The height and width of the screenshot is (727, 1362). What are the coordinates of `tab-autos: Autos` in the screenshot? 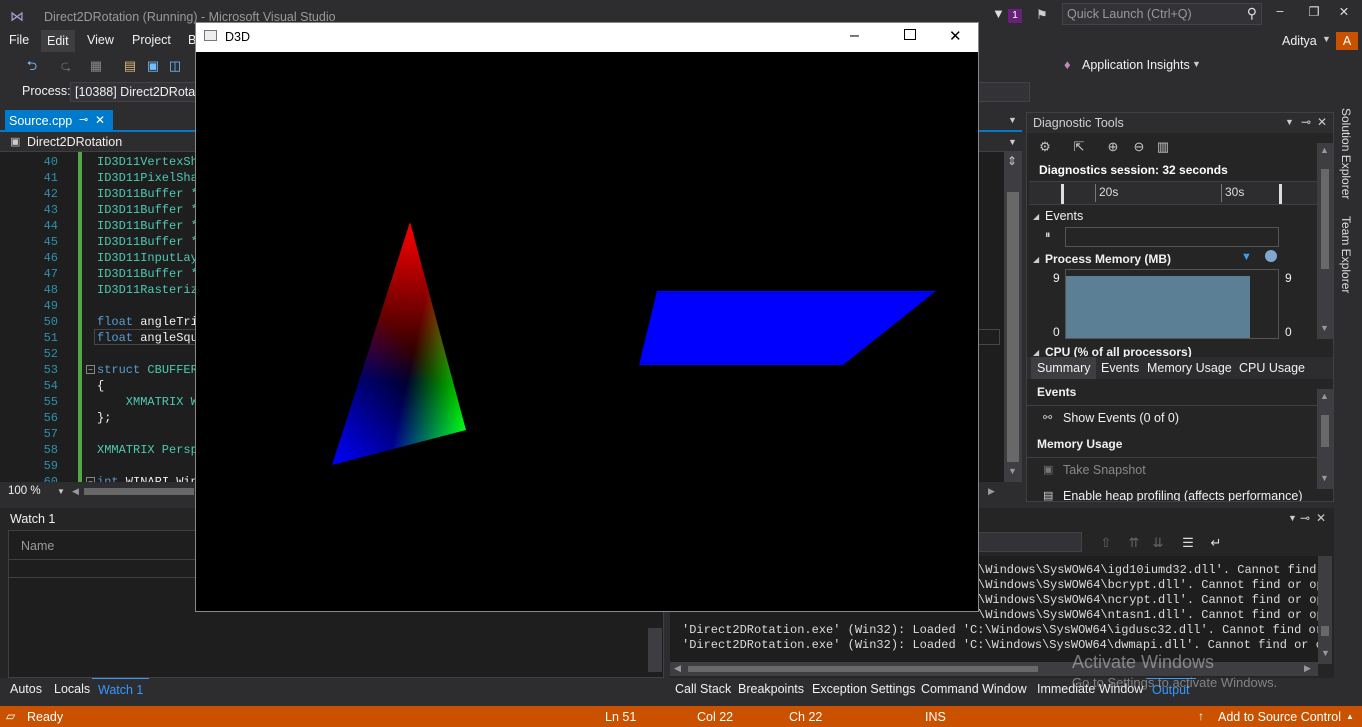 It's located at (26, 689).